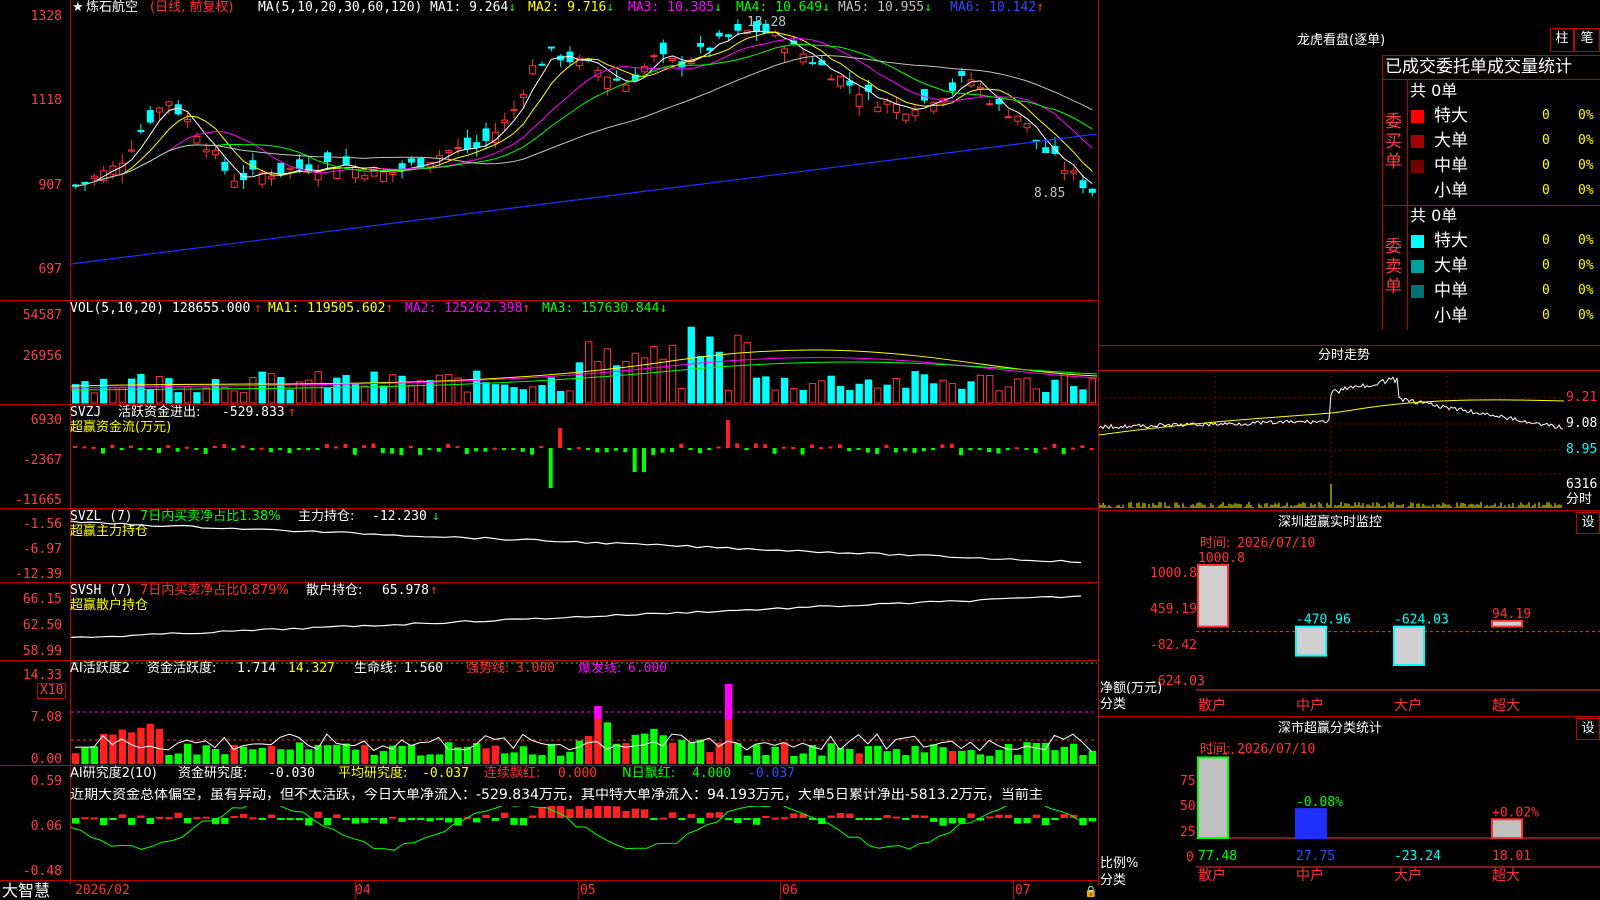 Image resolution: width=1600 pixels, height=900 pixels. Describe the element at coordinates (584, 843) in the screenshot. I see `ai-research-chart` at that location.